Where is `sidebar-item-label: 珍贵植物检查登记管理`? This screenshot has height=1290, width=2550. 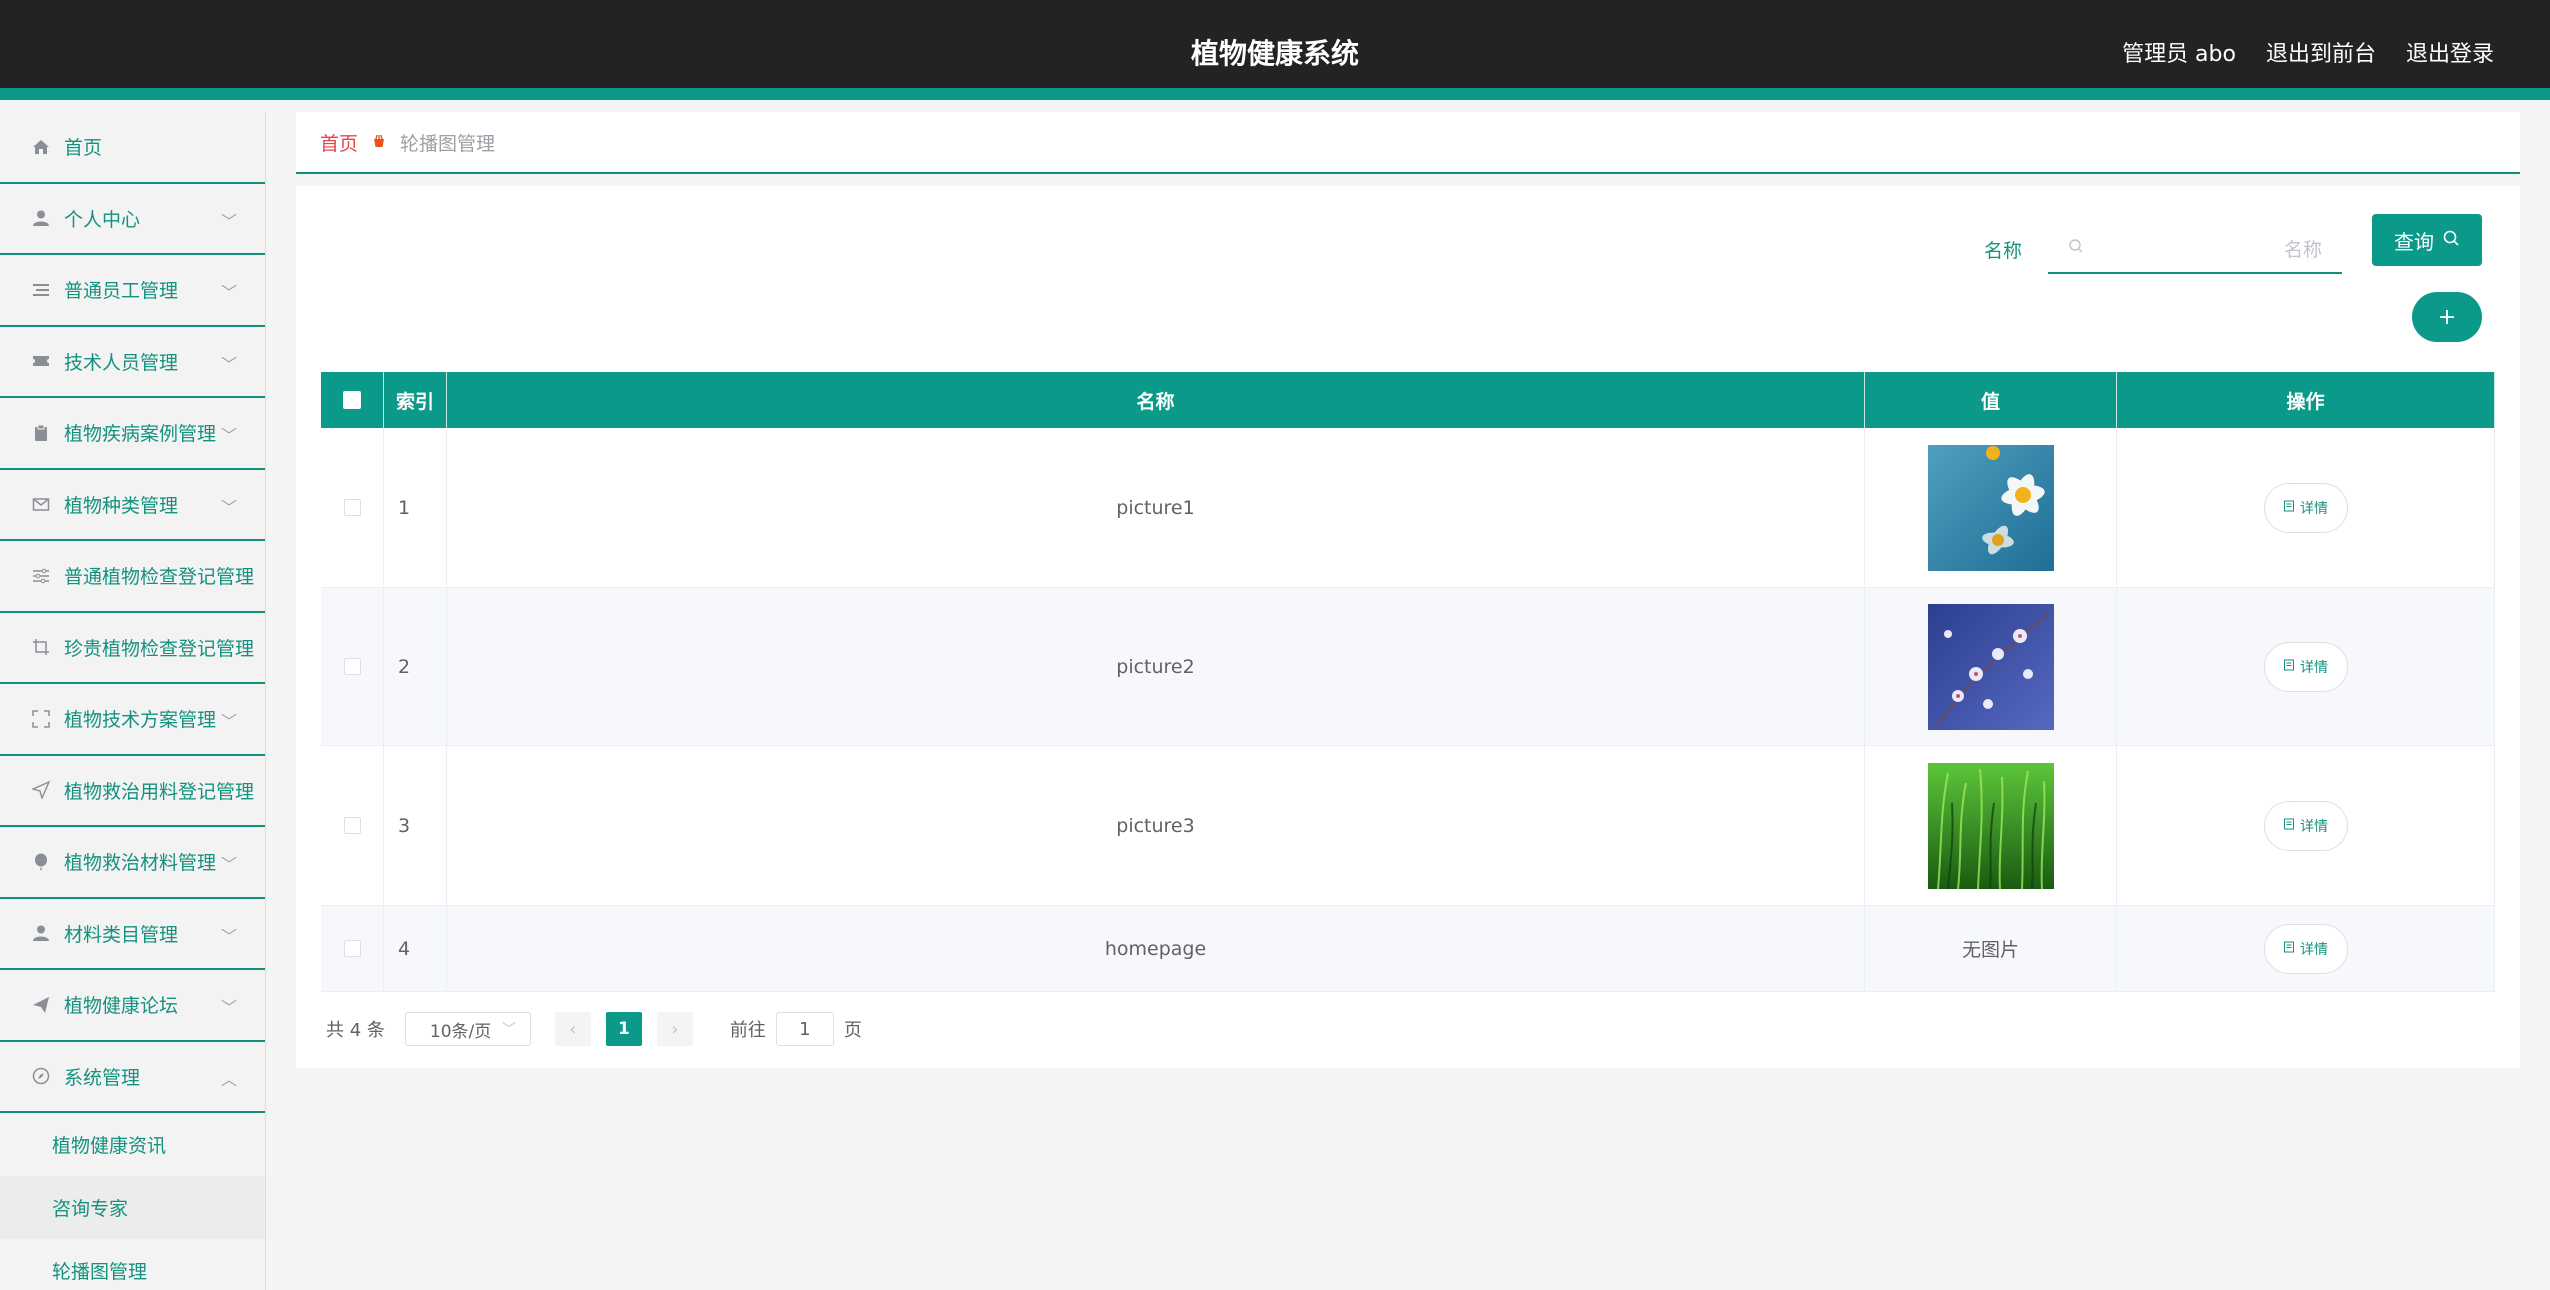 sidebar-item-label: 珍贵植物检查登记管理 is located at coordinates (159, 648).